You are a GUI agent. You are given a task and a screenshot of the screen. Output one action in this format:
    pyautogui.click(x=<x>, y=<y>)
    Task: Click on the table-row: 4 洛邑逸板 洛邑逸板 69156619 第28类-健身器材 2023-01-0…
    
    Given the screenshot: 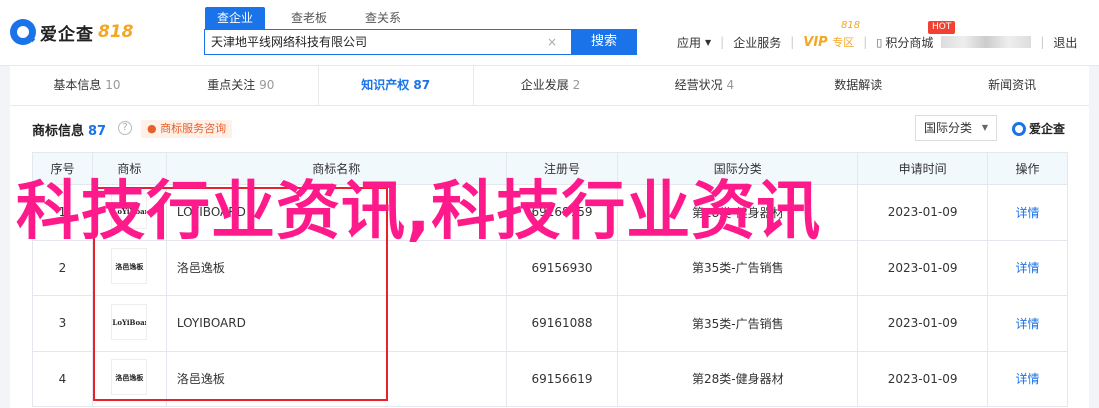 What is the action you would take?
    pyautogui.click(x=550, y=378)
    